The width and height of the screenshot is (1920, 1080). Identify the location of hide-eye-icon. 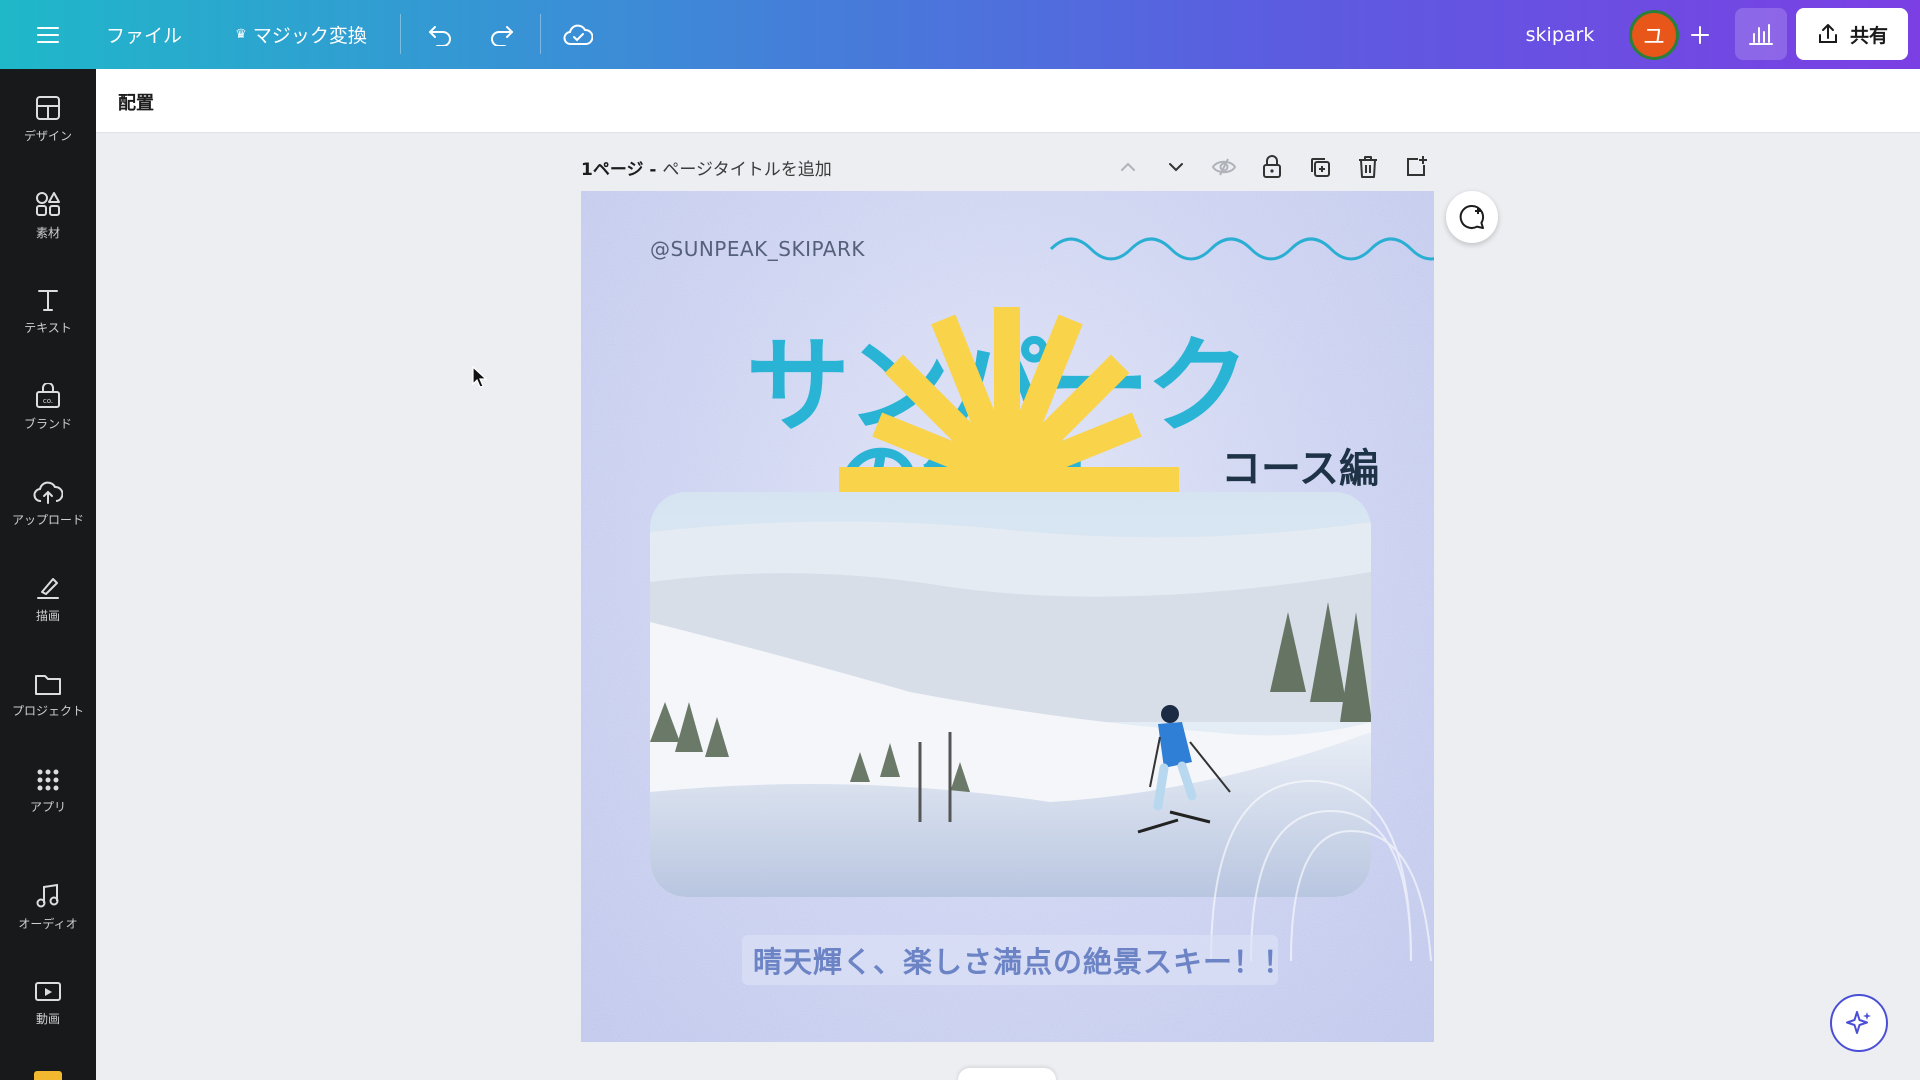
(1224, 167).